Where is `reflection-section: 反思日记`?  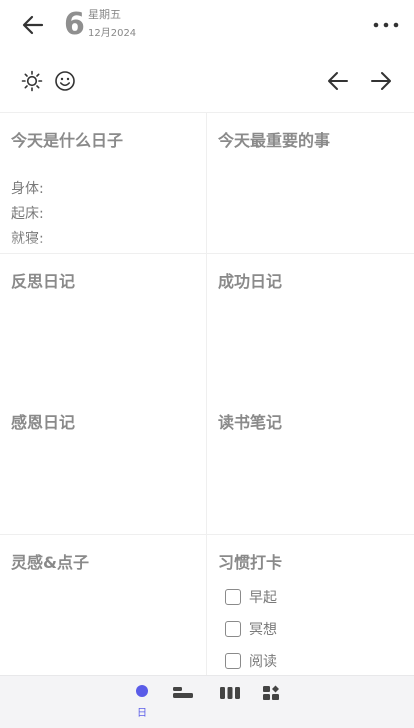
reflection-section: 反思日记 is located at coordinates (103, 324).